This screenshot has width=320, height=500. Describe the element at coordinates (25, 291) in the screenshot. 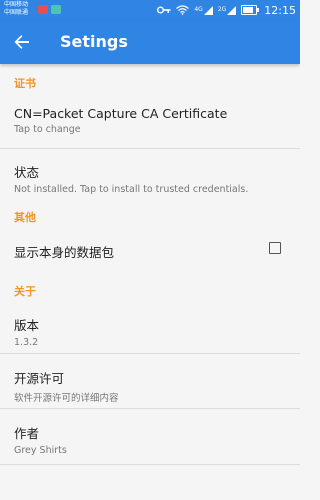

I see `category-about: 关于` at that location.